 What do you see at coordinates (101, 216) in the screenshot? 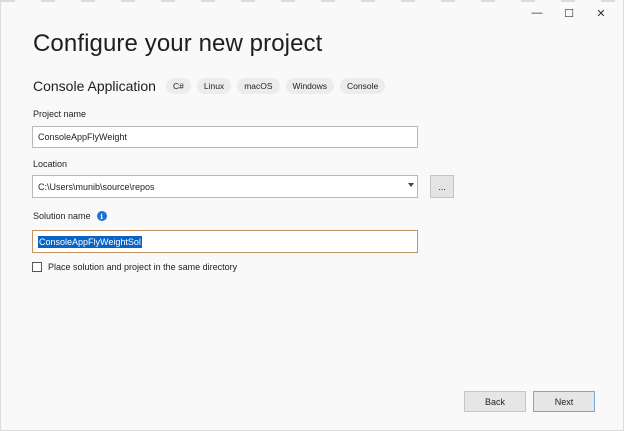
I see `info-icon: i` at bounding box center [101, 216].